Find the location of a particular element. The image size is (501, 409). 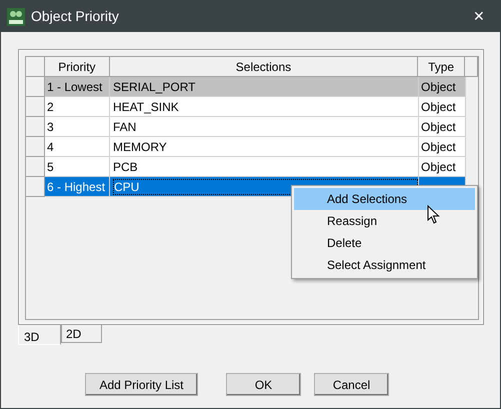

table-cell: FAN is located at coordinates (264, 127).